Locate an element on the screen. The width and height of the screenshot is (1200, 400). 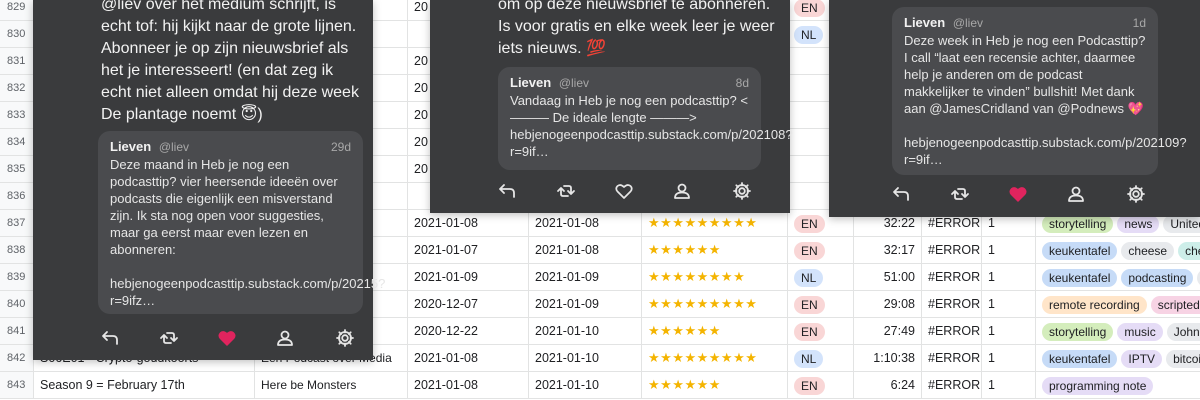
publish-date-cell: 2021-01-07 is located at coordinates (468, 250).